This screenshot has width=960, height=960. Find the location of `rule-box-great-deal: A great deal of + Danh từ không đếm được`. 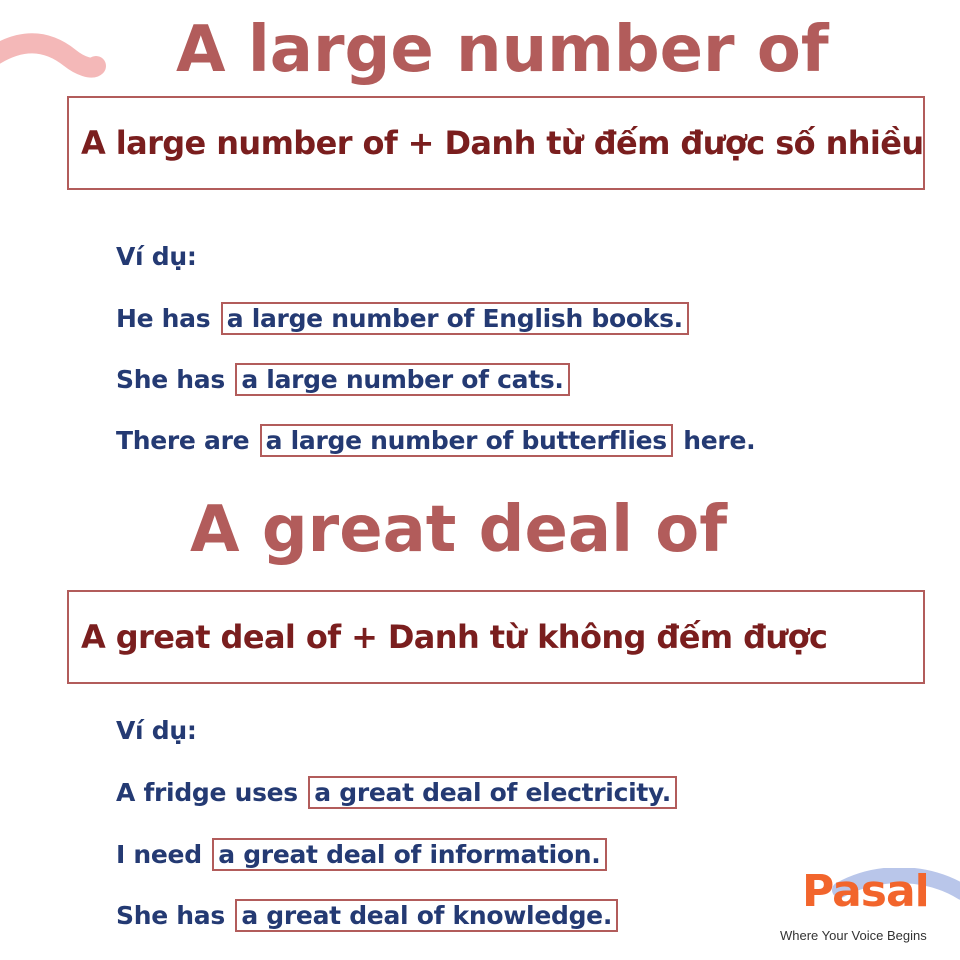

rule-box-great-deal: A great deal of + Danh từ không đếm được is located at coordinates (496, 637).